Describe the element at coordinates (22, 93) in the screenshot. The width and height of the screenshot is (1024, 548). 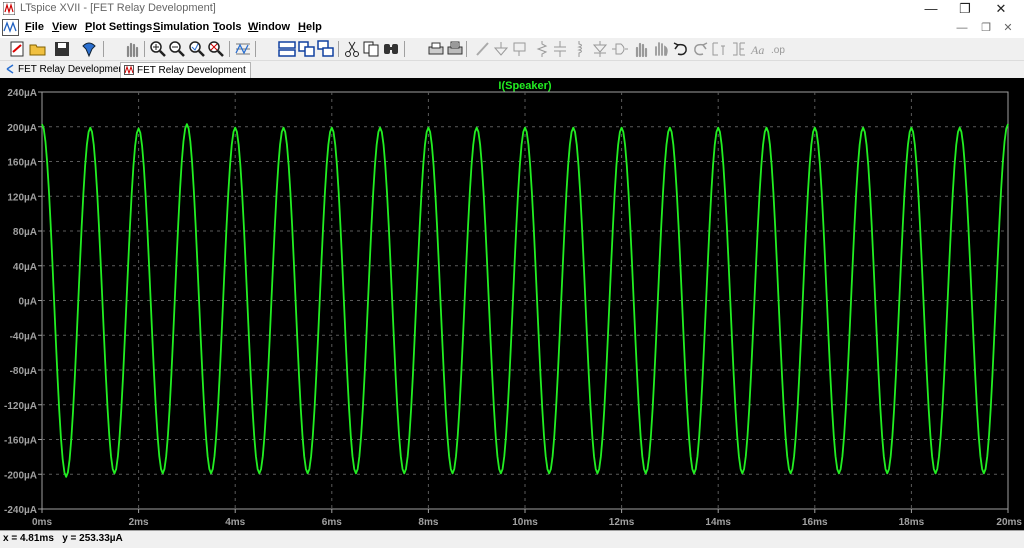
I see `y-tick-label: 240µA` at that location.